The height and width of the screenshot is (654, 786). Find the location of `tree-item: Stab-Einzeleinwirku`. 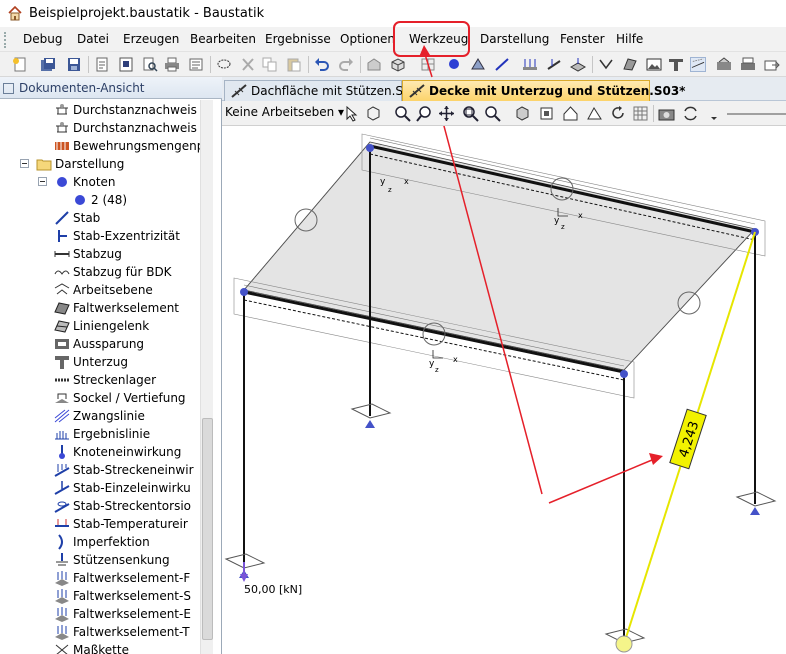

tree-item: Stab-Einzeleinwirku is located at coordinates (100, 488).